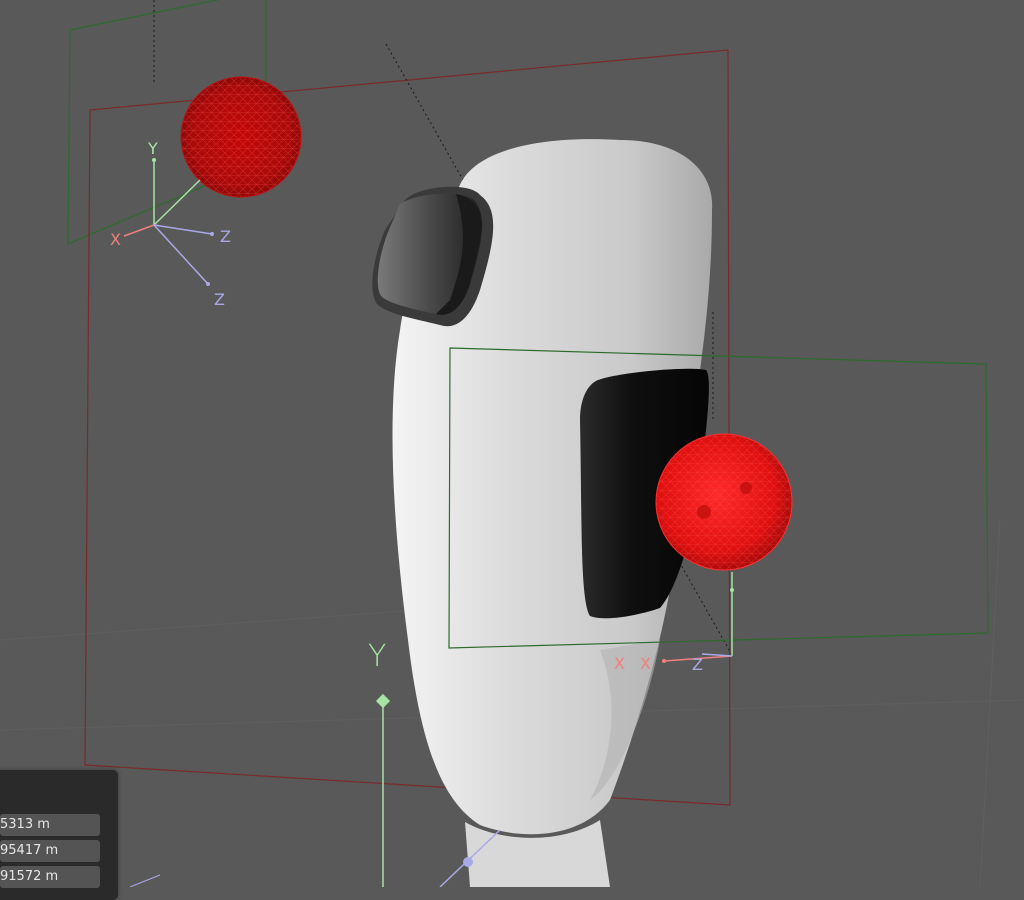 The width and height of the screenshot is (1024, 900). What do you see at coordinates (225, 236) in the screenshot?
I see `axis-label-z-small: Z` at bounding box center [225, 236].